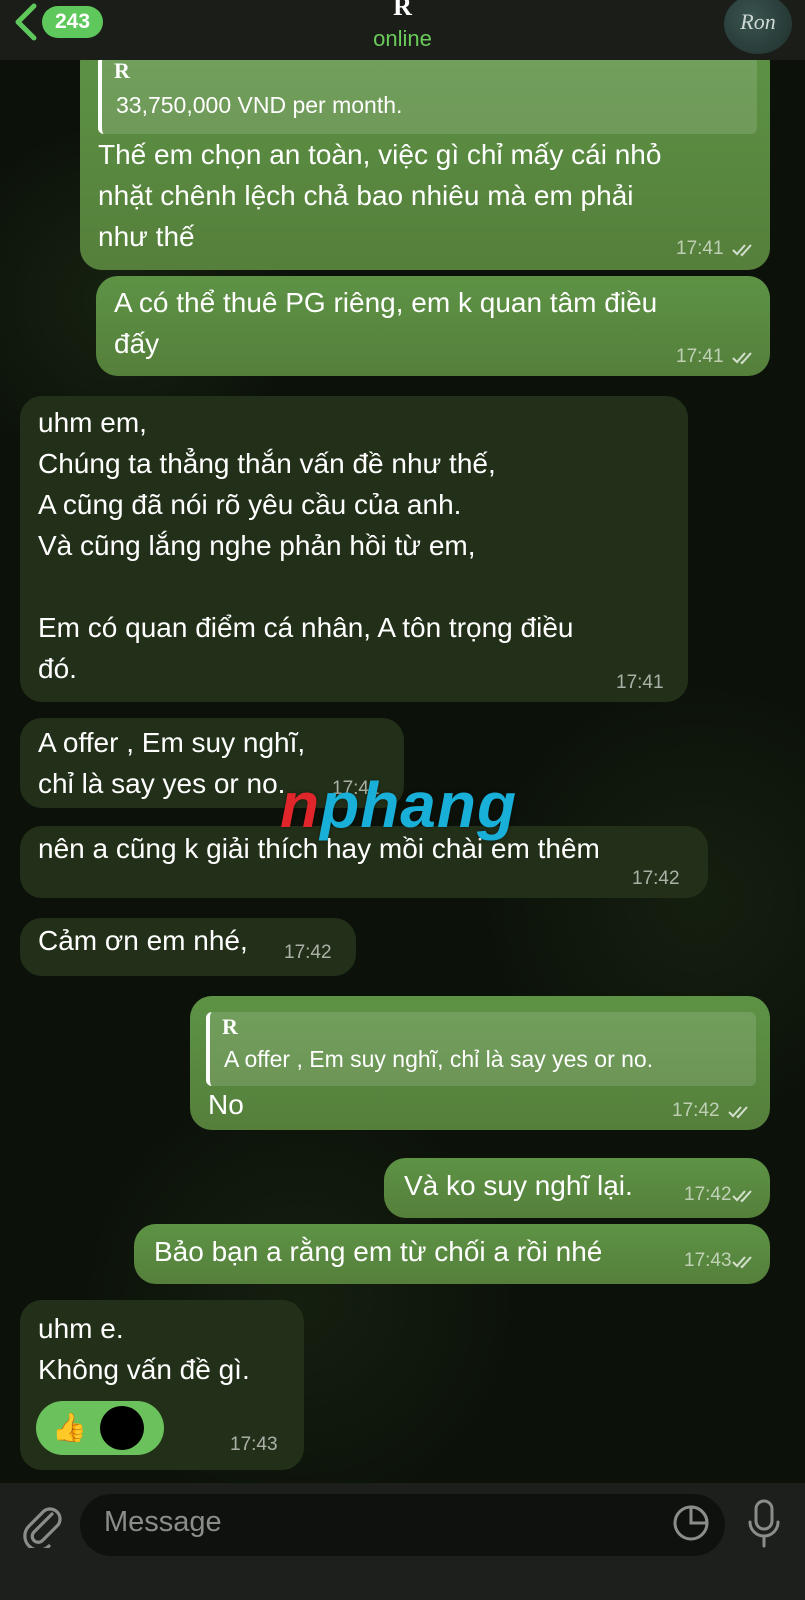 The height and width of the screenshot is (1600, 805). I want to click on message-text: Cảm ơn em nhé,, so click(143, 940).